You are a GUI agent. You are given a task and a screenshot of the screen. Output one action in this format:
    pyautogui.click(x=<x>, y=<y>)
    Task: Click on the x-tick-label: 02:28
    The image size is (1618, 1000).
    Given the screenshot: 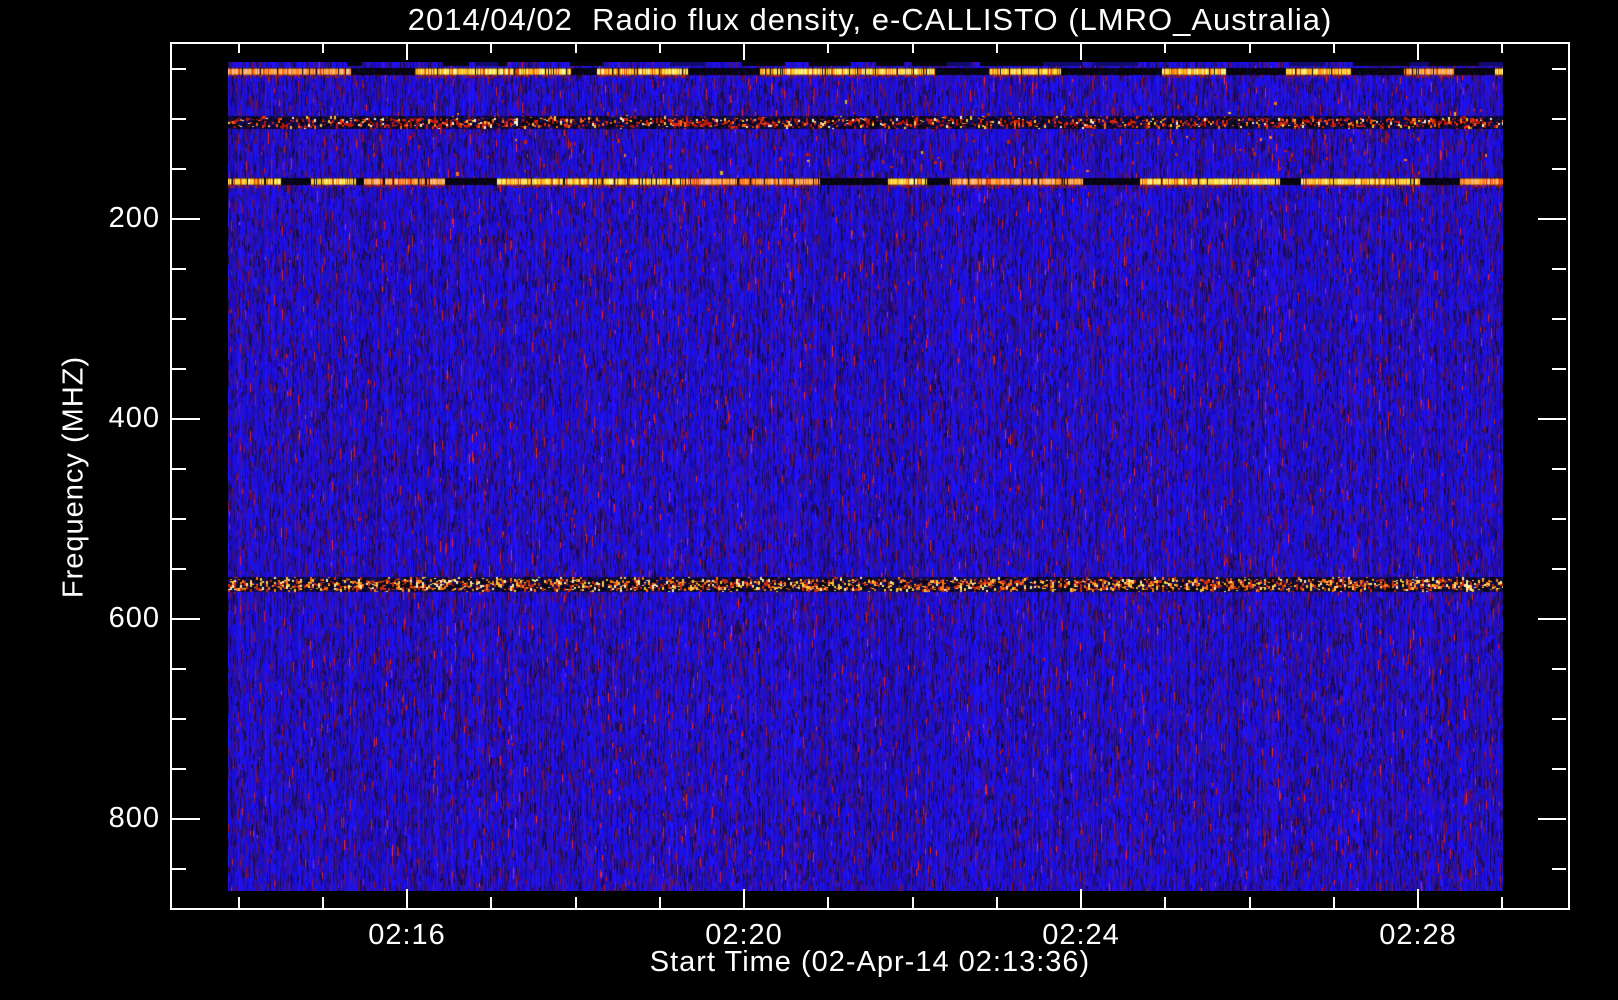 What is the action you would take?
    pyautogui.click(x=1418, y=935)
    